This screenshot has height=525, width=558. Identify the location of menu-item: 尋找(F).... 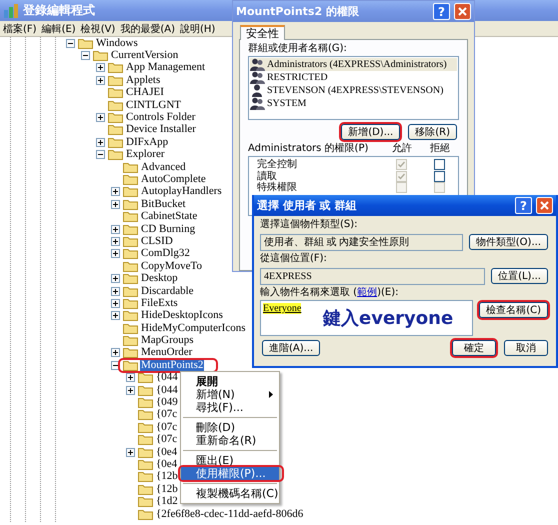
(230, 407).